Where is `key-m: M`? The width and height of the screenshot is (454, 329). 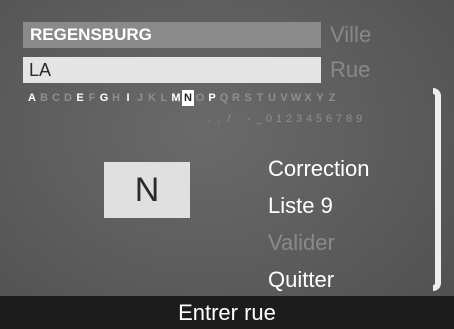 key-m: M is located at coordinates (176, 98).